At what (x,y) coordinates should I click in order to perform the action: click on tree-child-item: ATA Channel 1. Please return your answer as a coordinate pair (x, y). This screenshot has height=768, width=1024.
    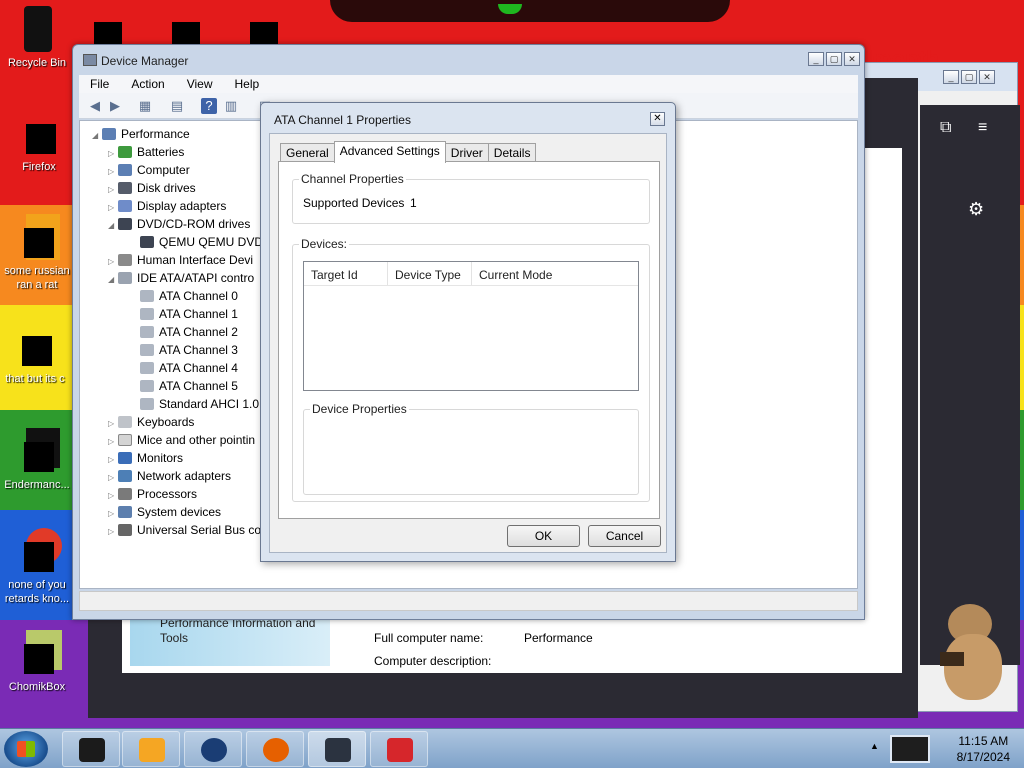
    Looking at the image, I should click on (184, 314).